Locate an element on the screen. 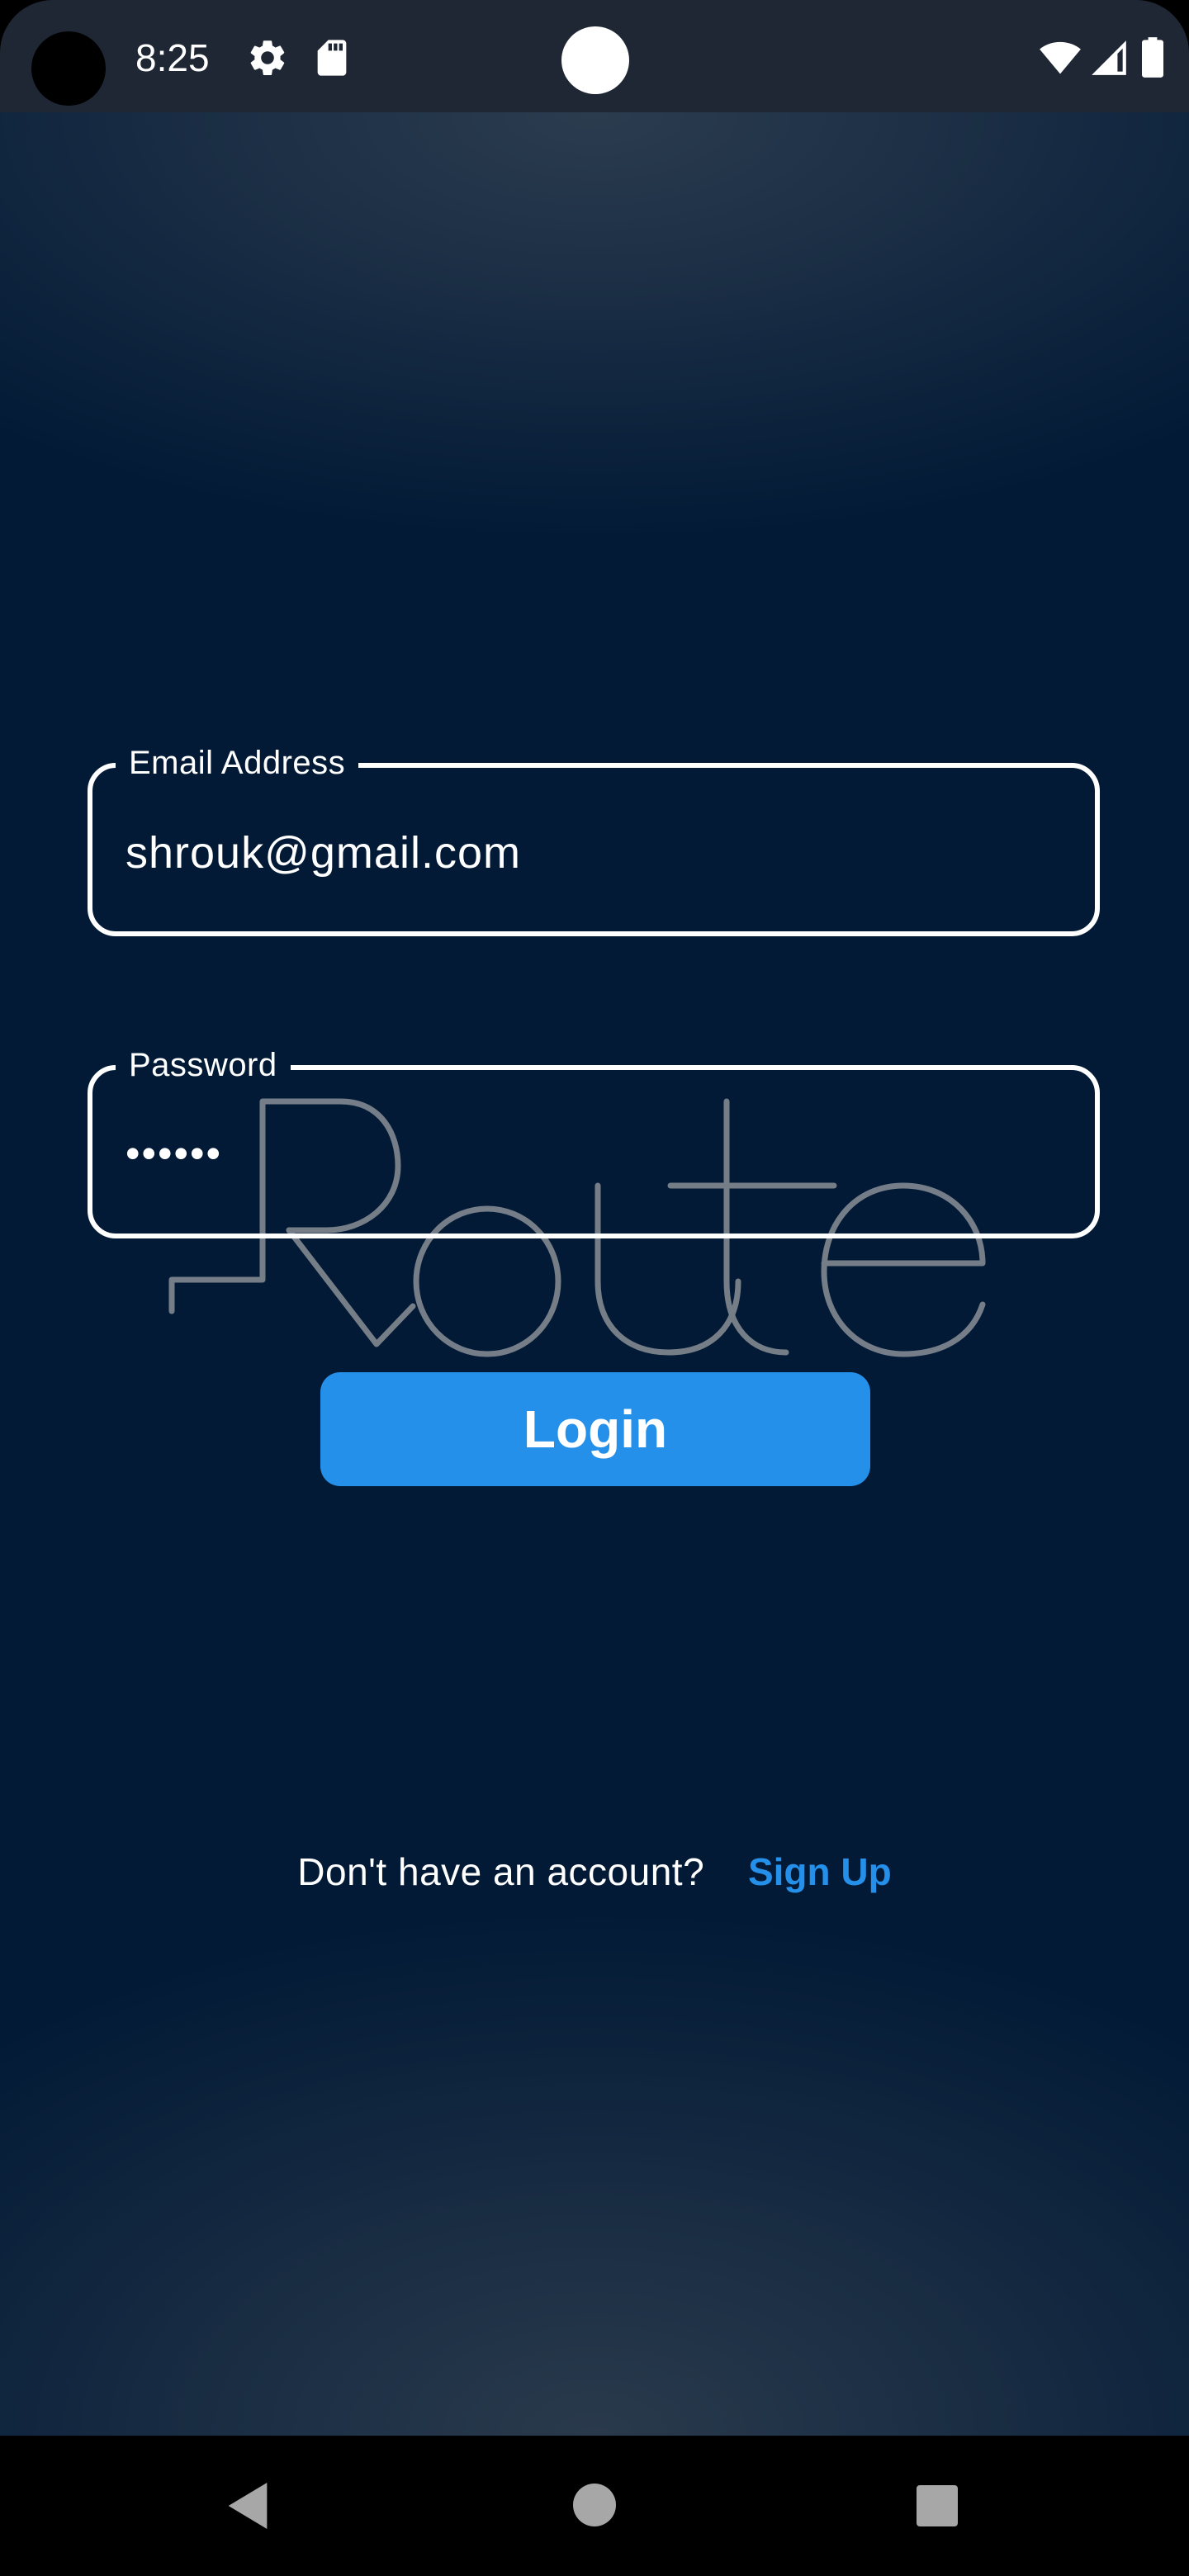  camera-cutout is located at coordinates (68, 68).